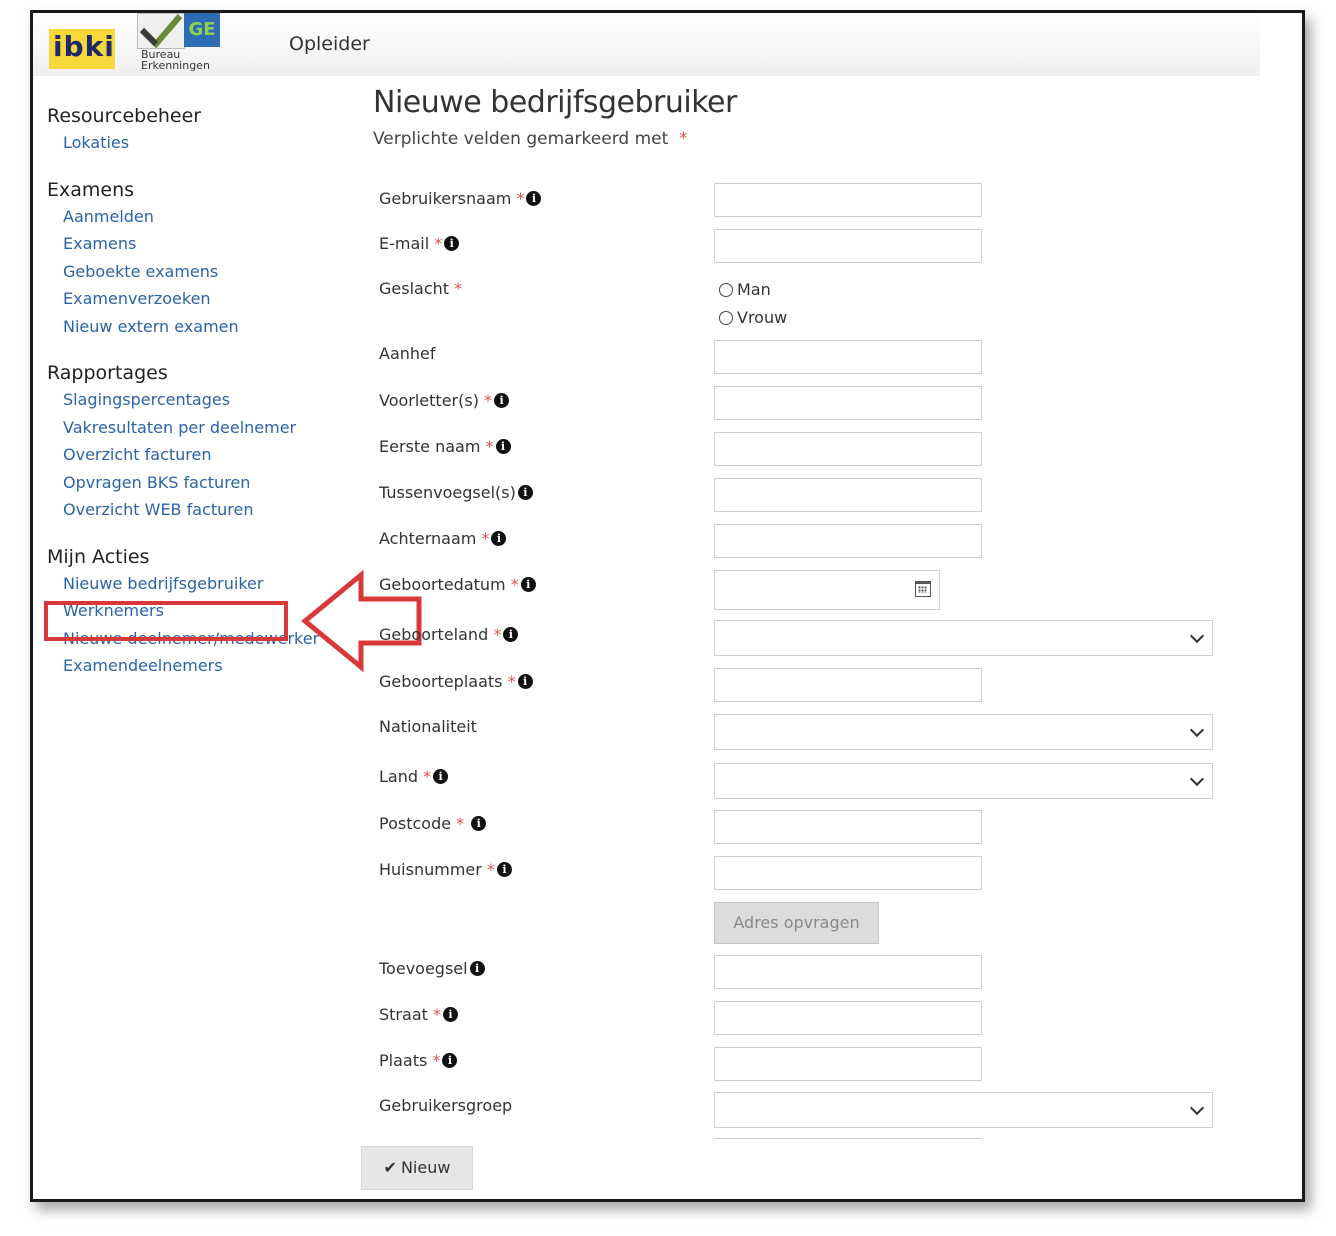 This screenshot has height=1236, width=1336. What do you see at coordinates (197, 143) in the screenshot?
I see `sidebar-item-lokaties: Lokaties` at bounding box center [197, 143].